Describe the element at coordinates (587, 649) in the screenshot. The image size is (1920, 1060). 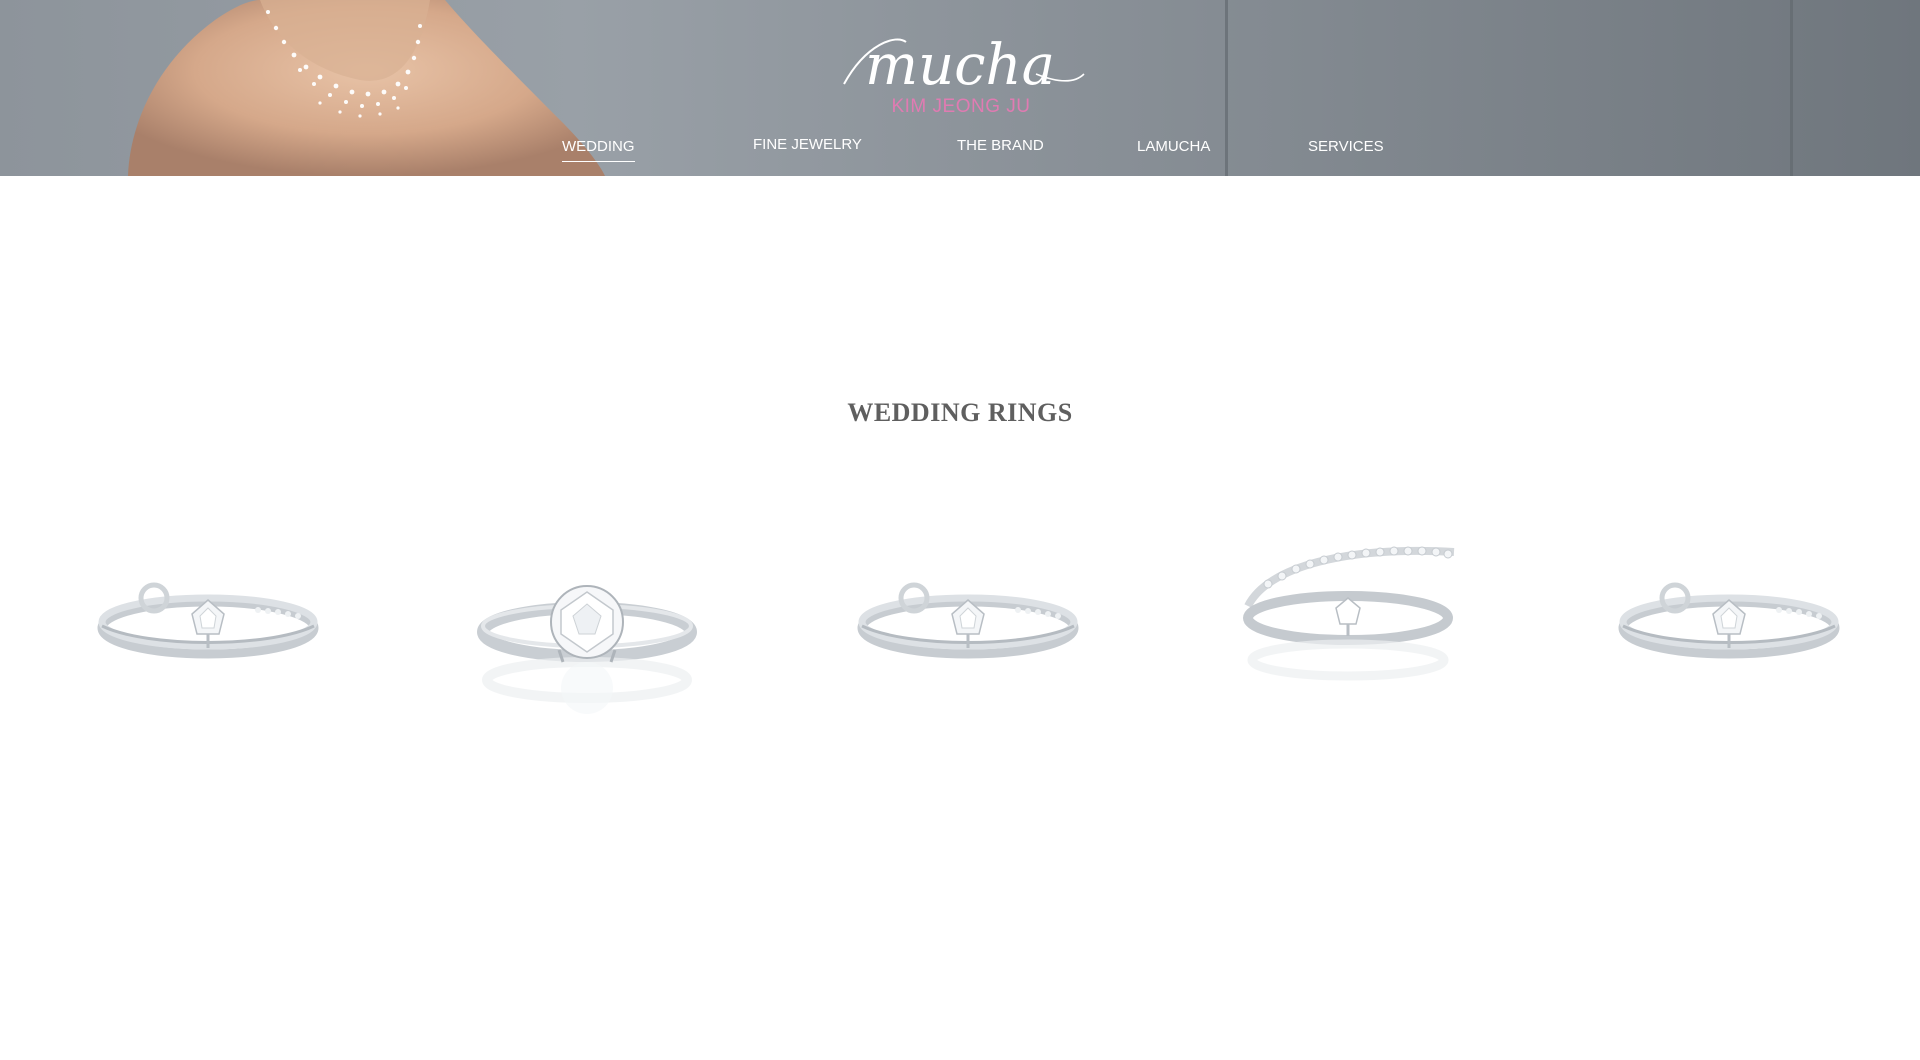
I see `ring-image` at that location.